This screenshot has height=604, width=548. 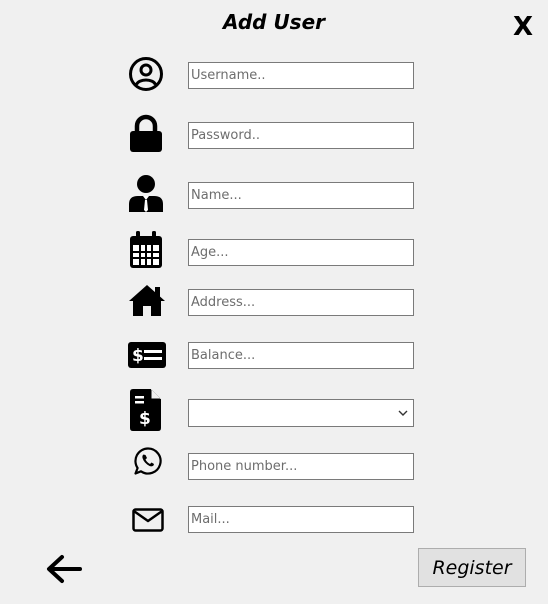 What do you see at coordinates (147, 300) in the screenshot?
I see `home-icon` at bounding box center [147, 300].